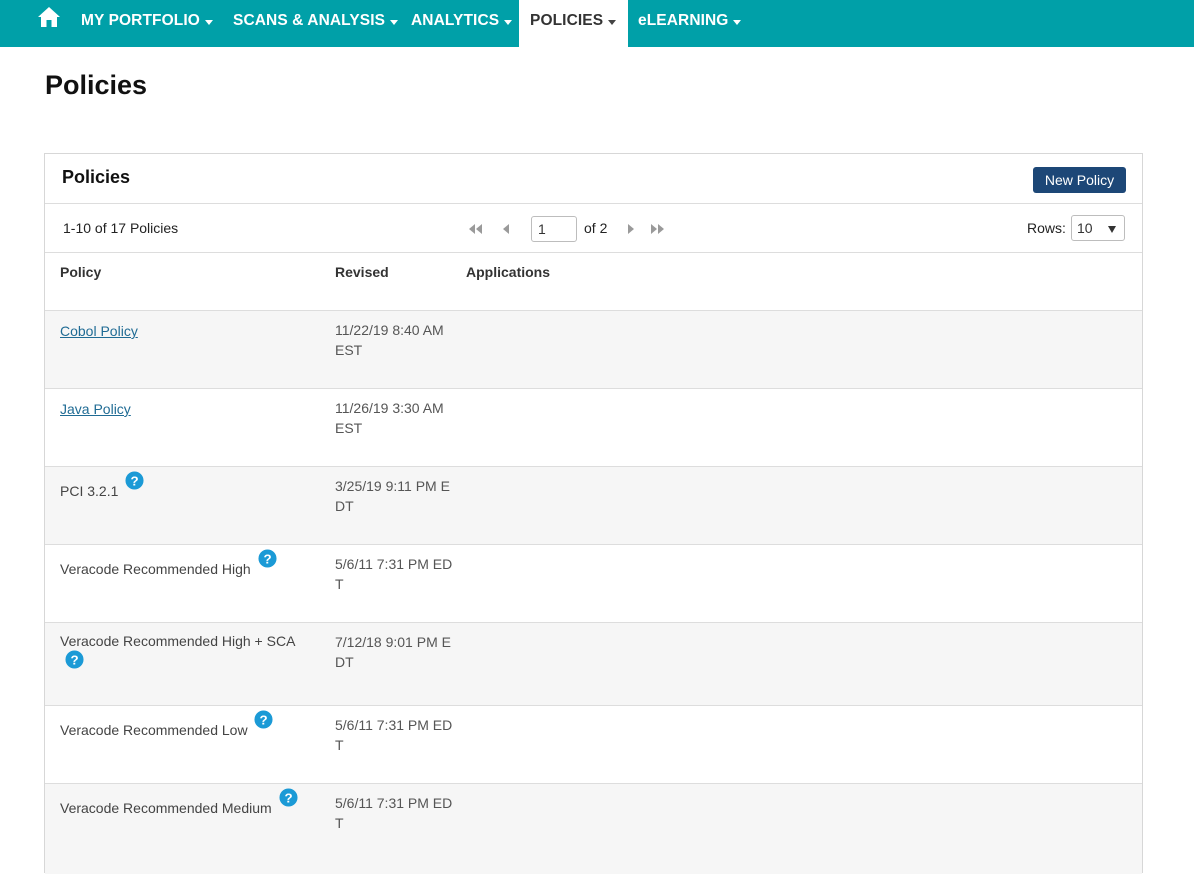 The height and width of the screenshot is (874, 1194). Describe the element at coordinates (166, 808) in the screenshot. I see `policy-name-text: Veracode Recommended Medium` at that location.